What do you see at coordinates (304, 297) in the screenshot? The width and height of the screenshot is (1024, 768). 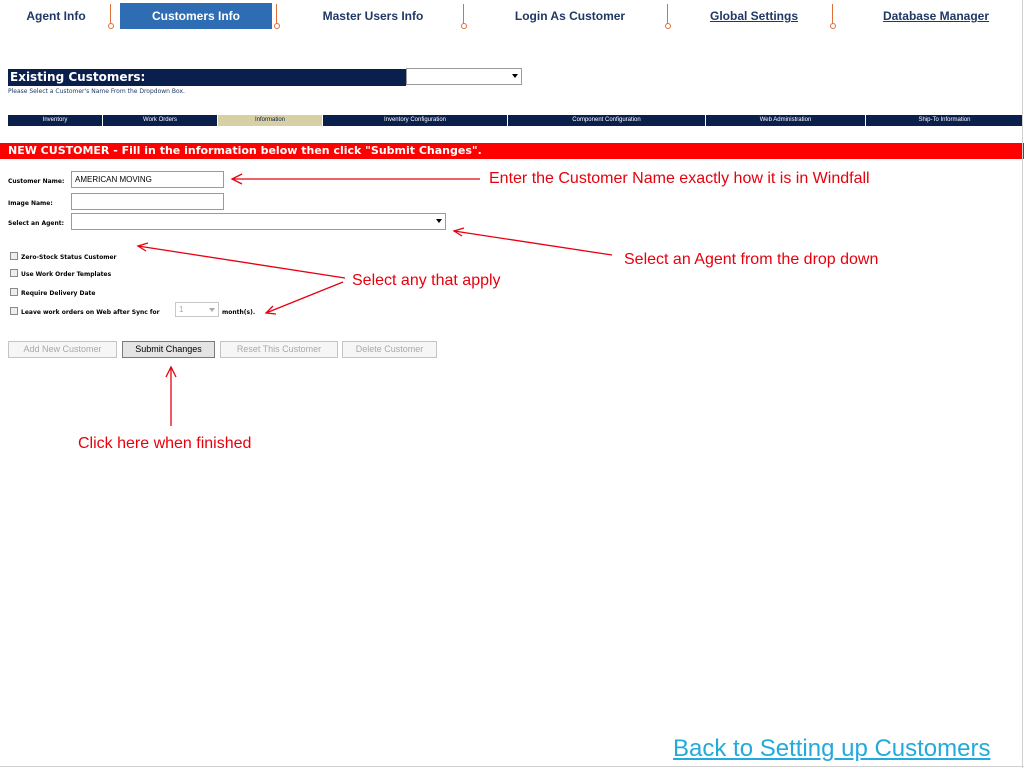 I see `arrow-checkboxes-bottom` at bounding box center [304, 297].